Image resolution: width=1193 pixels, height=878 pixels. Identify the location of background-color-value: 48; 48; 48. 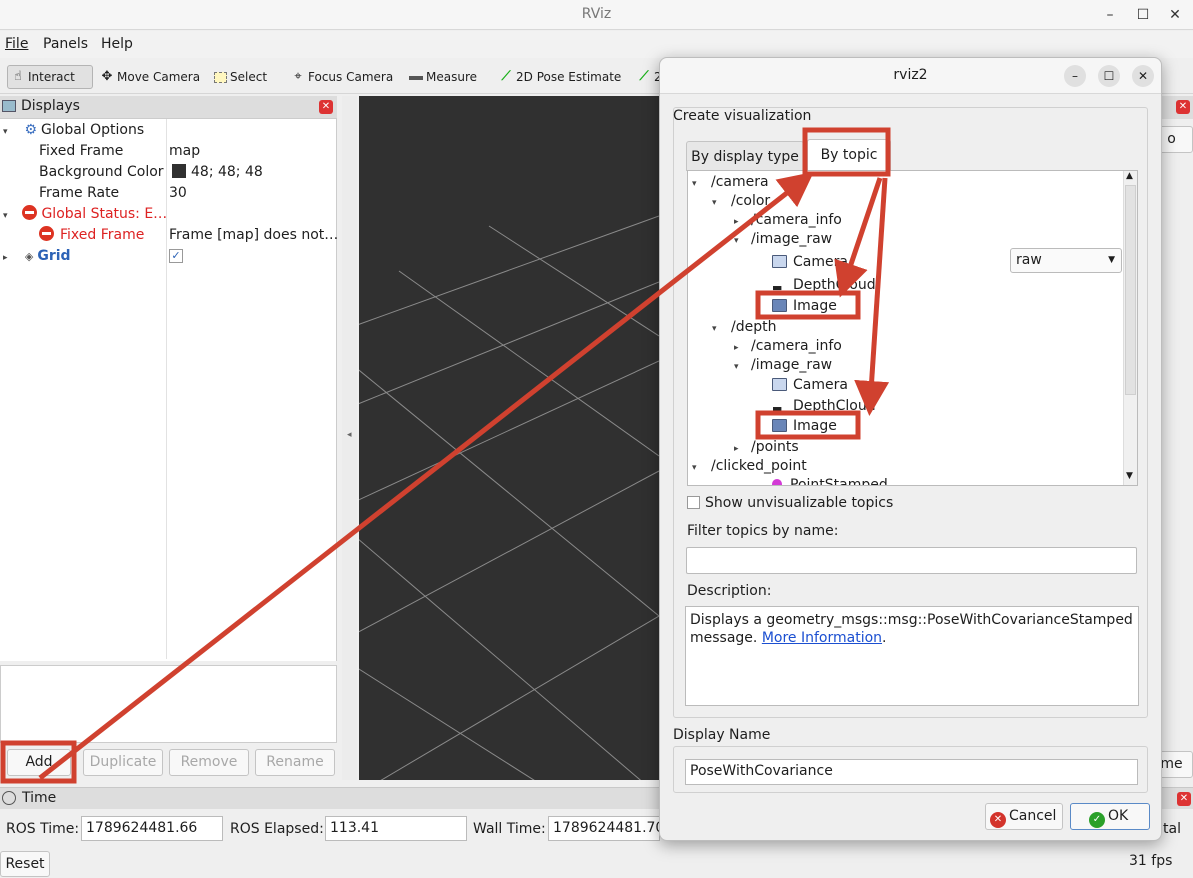
(217, 172).